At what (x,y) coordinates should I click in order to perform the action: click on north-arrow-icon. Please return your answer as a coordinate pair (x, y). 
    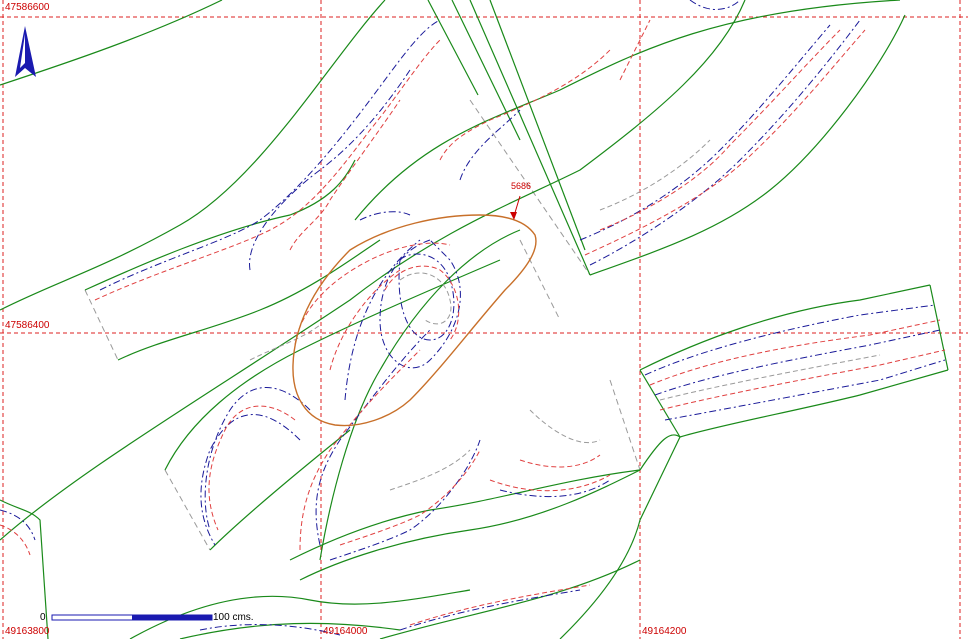
    Looking at the image, I should click on (25, 51).